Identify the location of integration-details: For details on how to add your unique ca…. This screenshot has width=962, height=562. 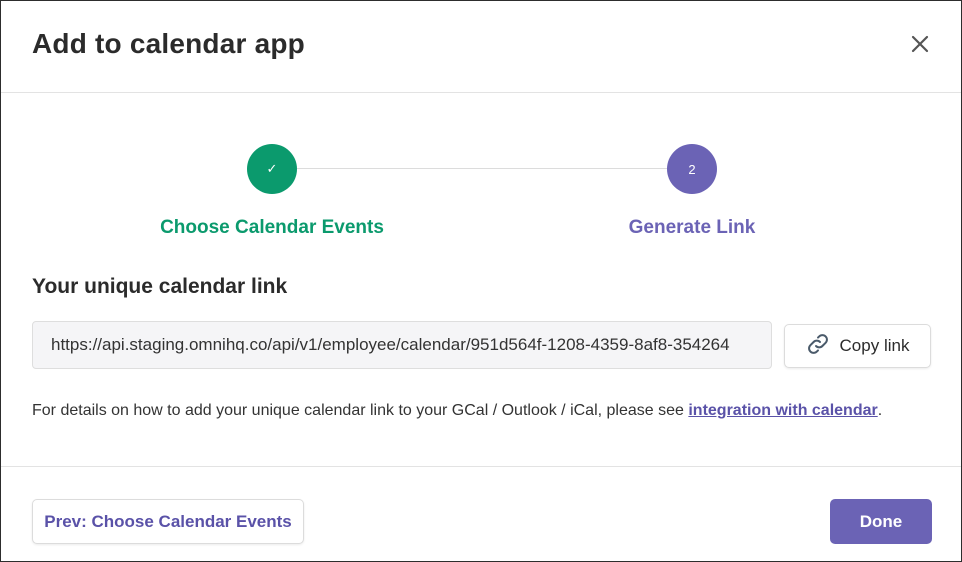
(457, 411).